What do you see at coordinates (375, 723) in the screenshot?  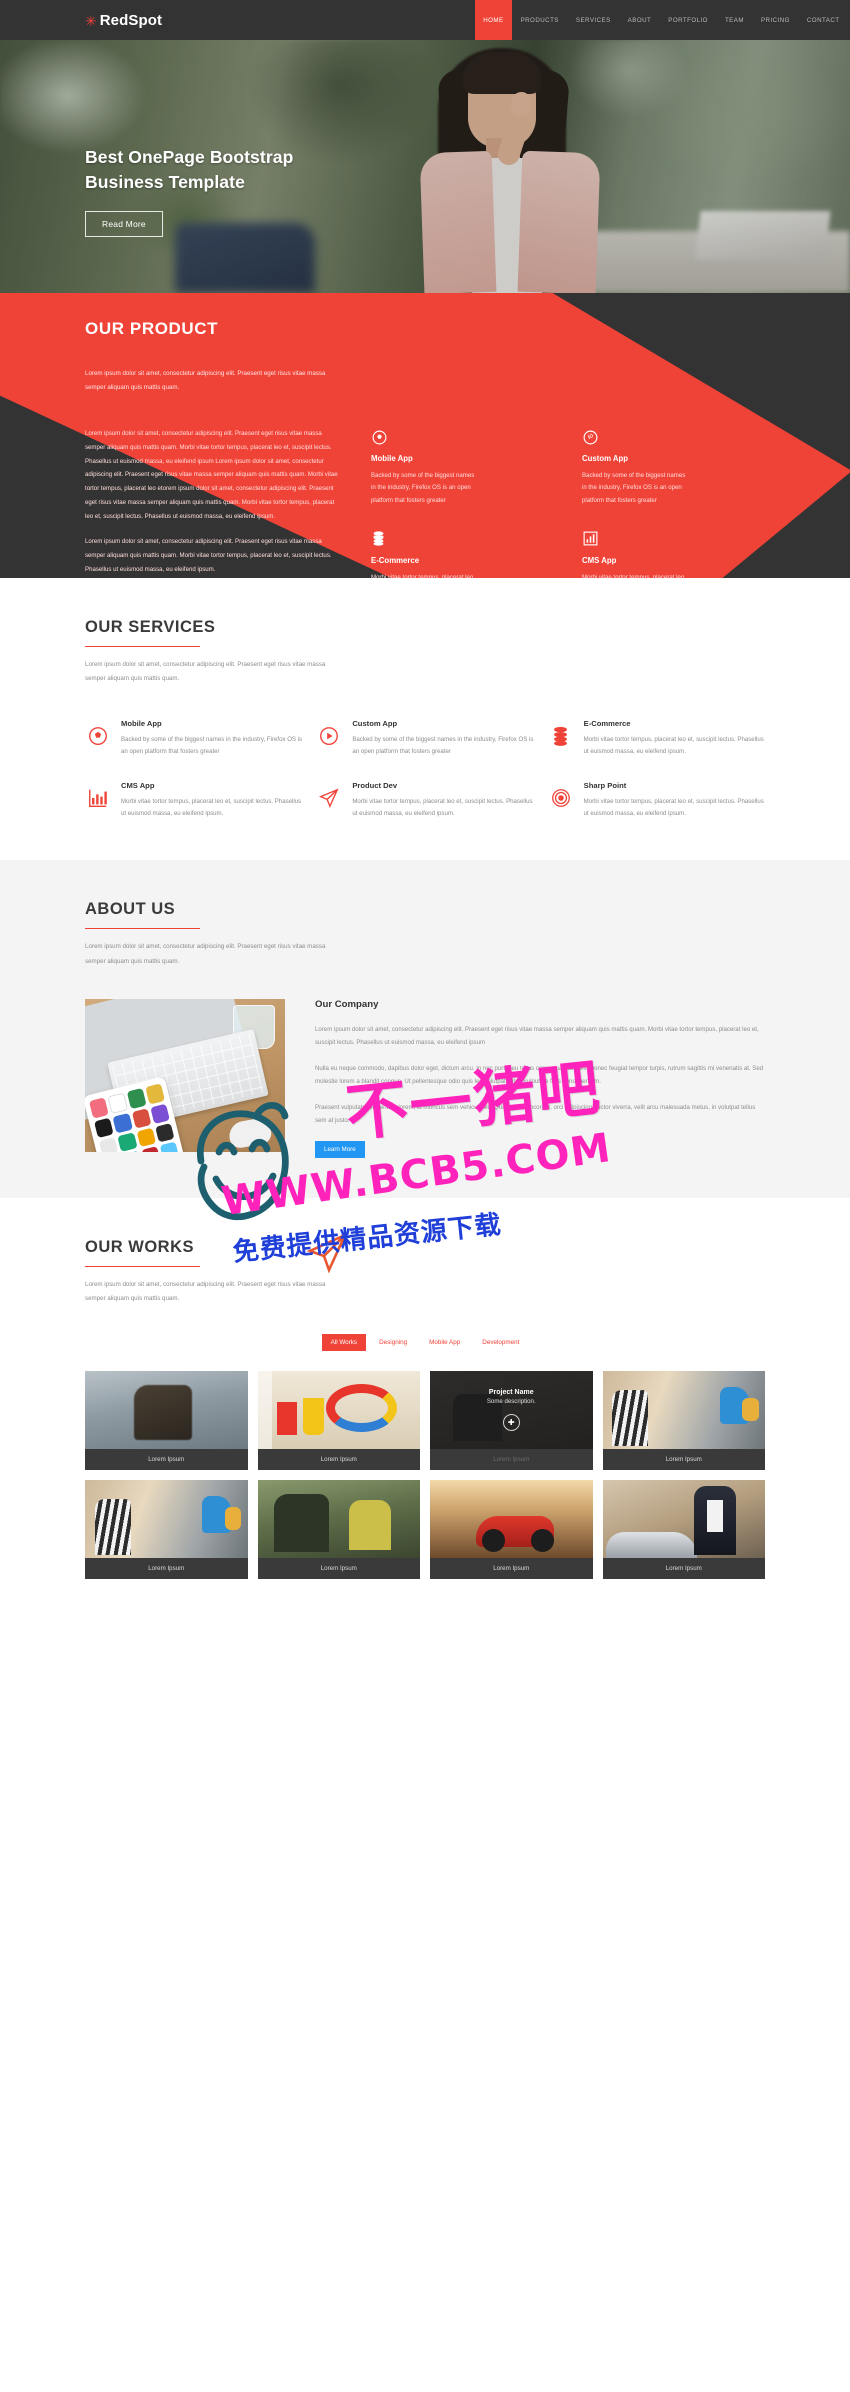 I see `service-title: Custom App` at bounding box center [375, 723].